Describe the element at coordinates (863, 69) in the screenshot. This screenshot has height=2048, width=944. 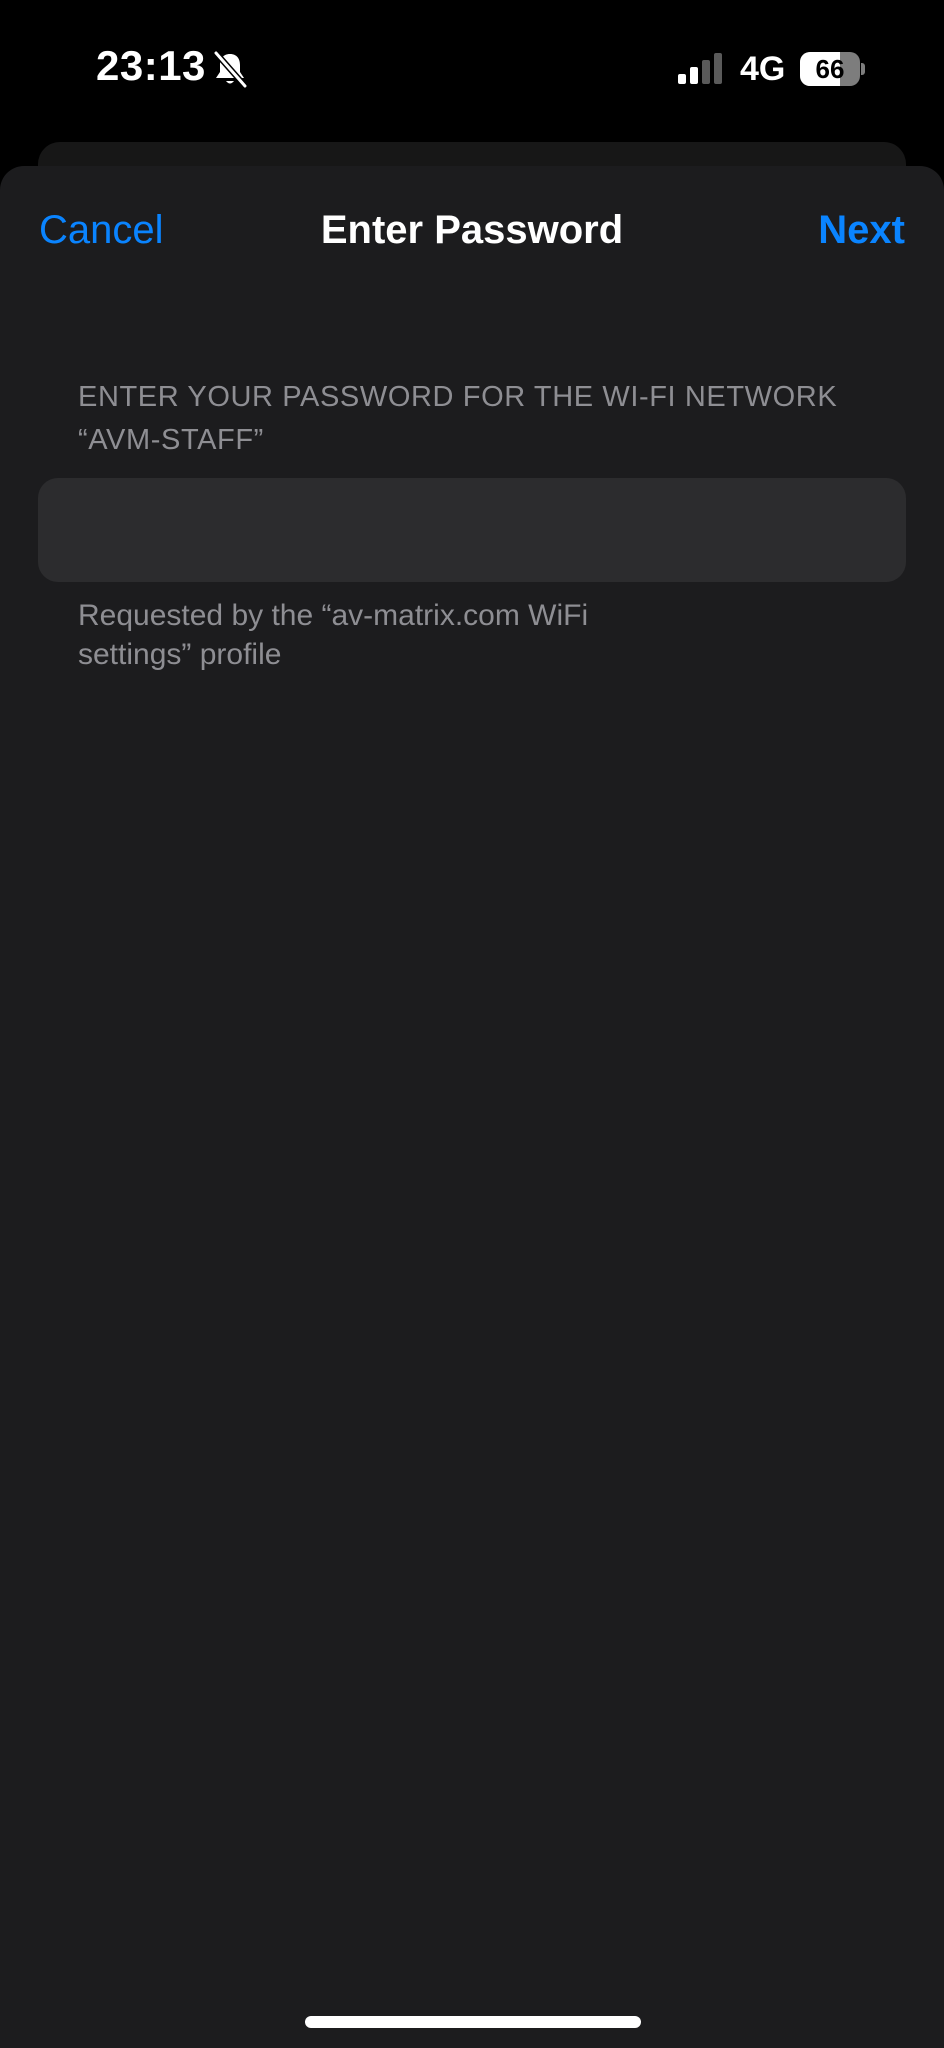
I see `battery-cap` at that location.